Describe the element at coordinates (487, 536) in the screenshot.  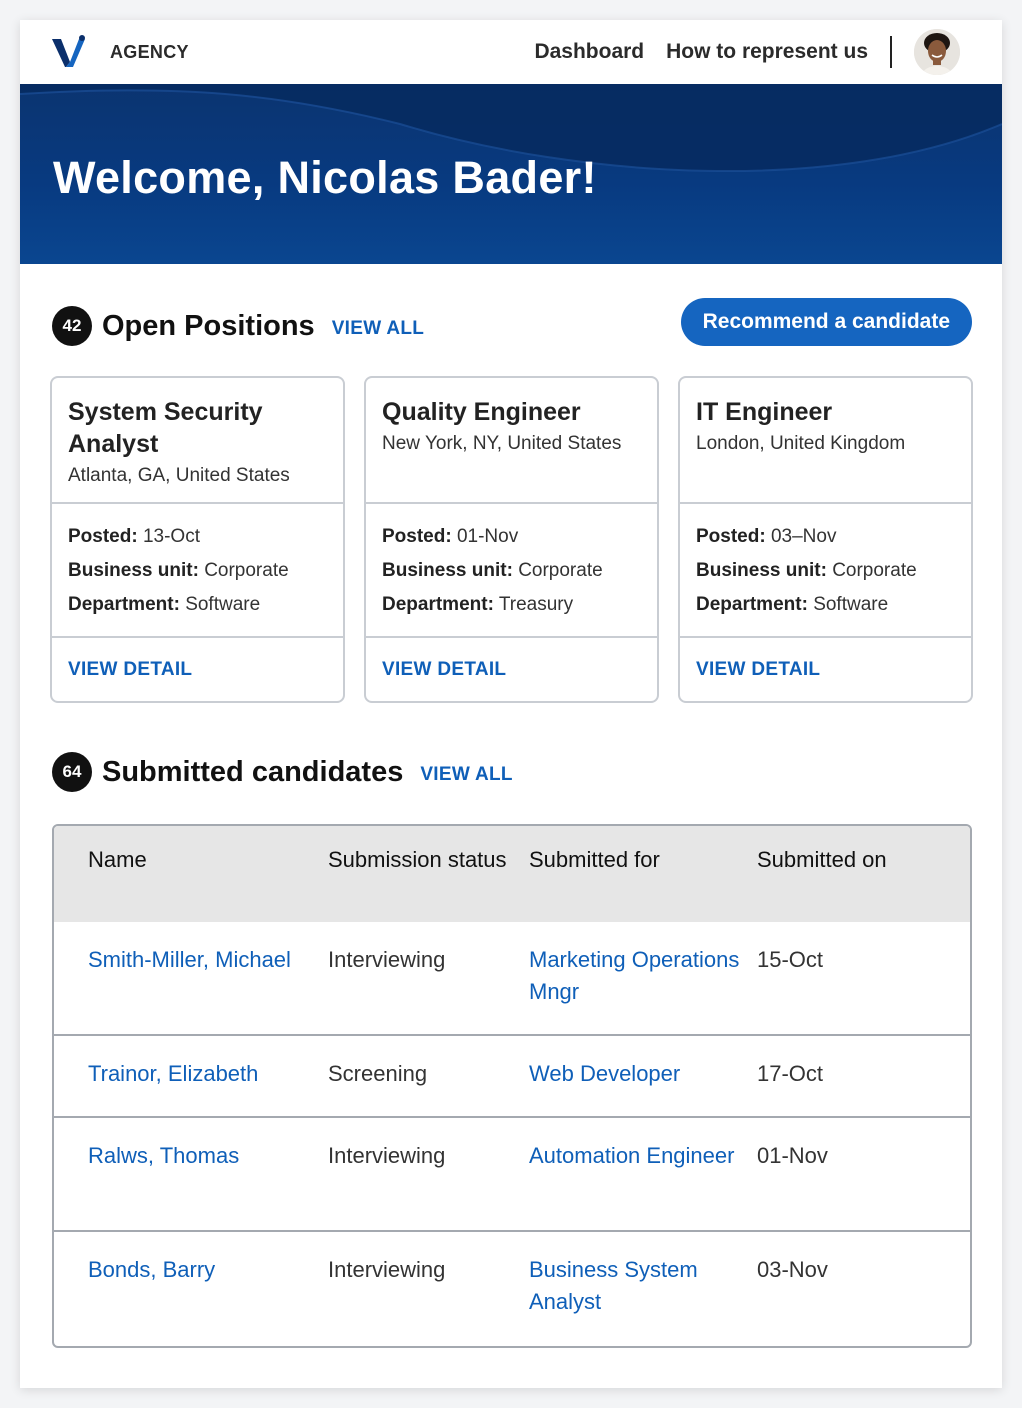
I see `posted-value: 01-Nov` at that location.